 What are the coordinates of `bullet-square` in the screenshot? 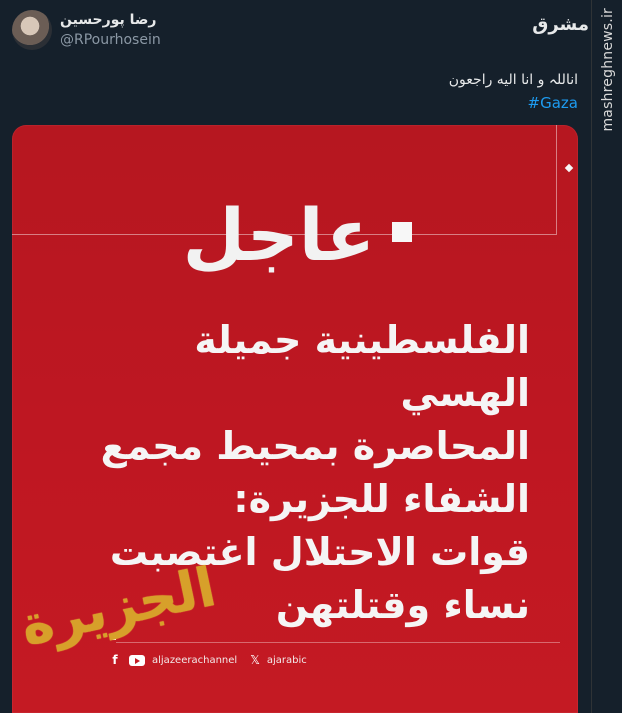 It's located at (402, 232).